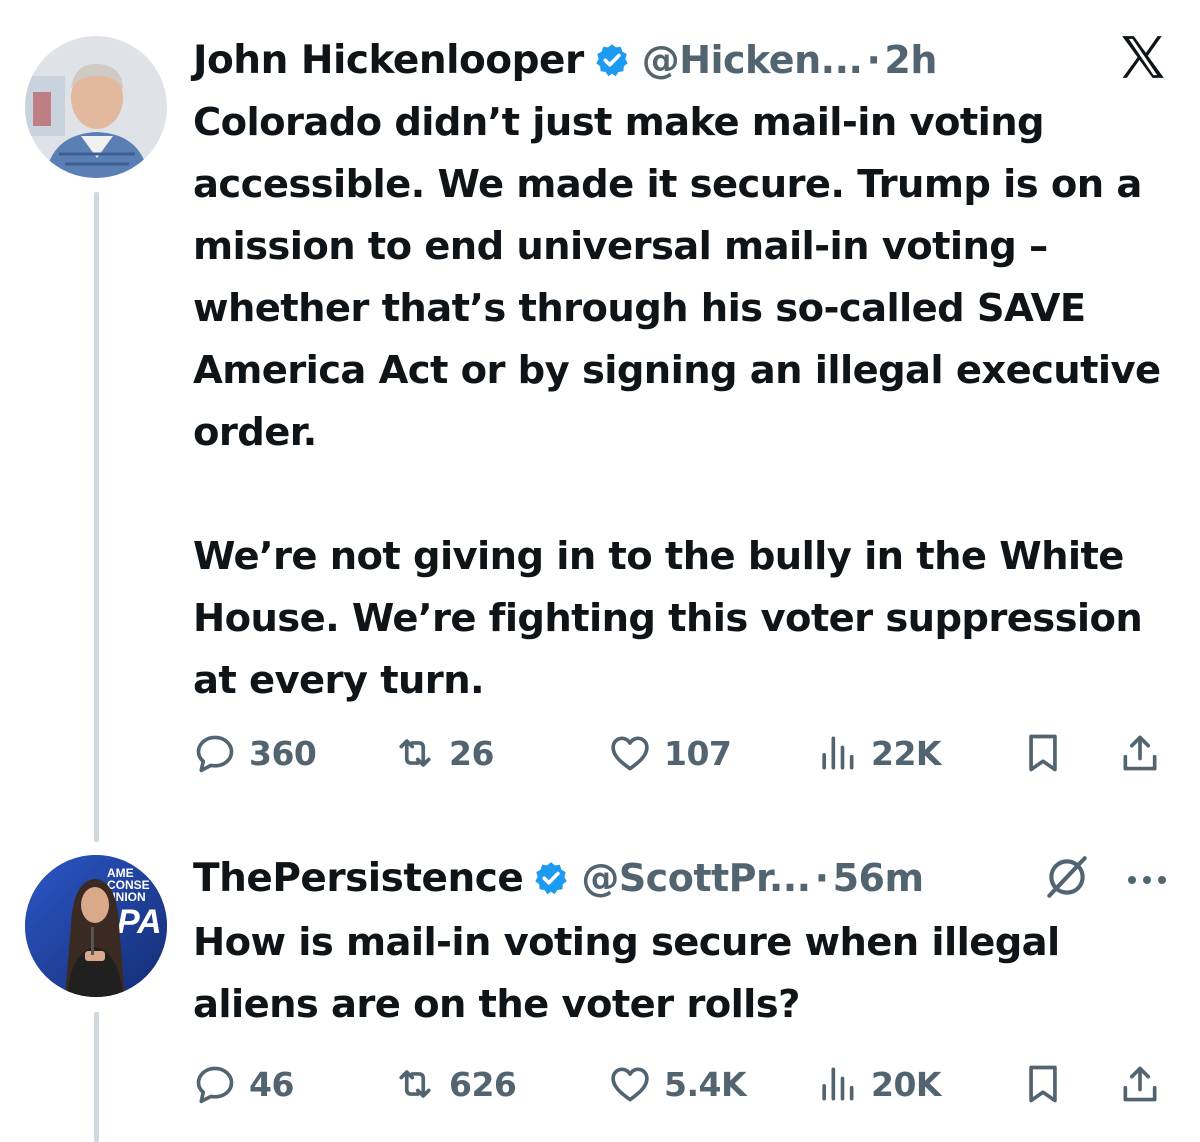 The width and height of the screenshot is (1200, 1142). What do you see at coordinates (1147, 880) in the screenshot?
I see `more-icon` at bounding box center [1147, 880].